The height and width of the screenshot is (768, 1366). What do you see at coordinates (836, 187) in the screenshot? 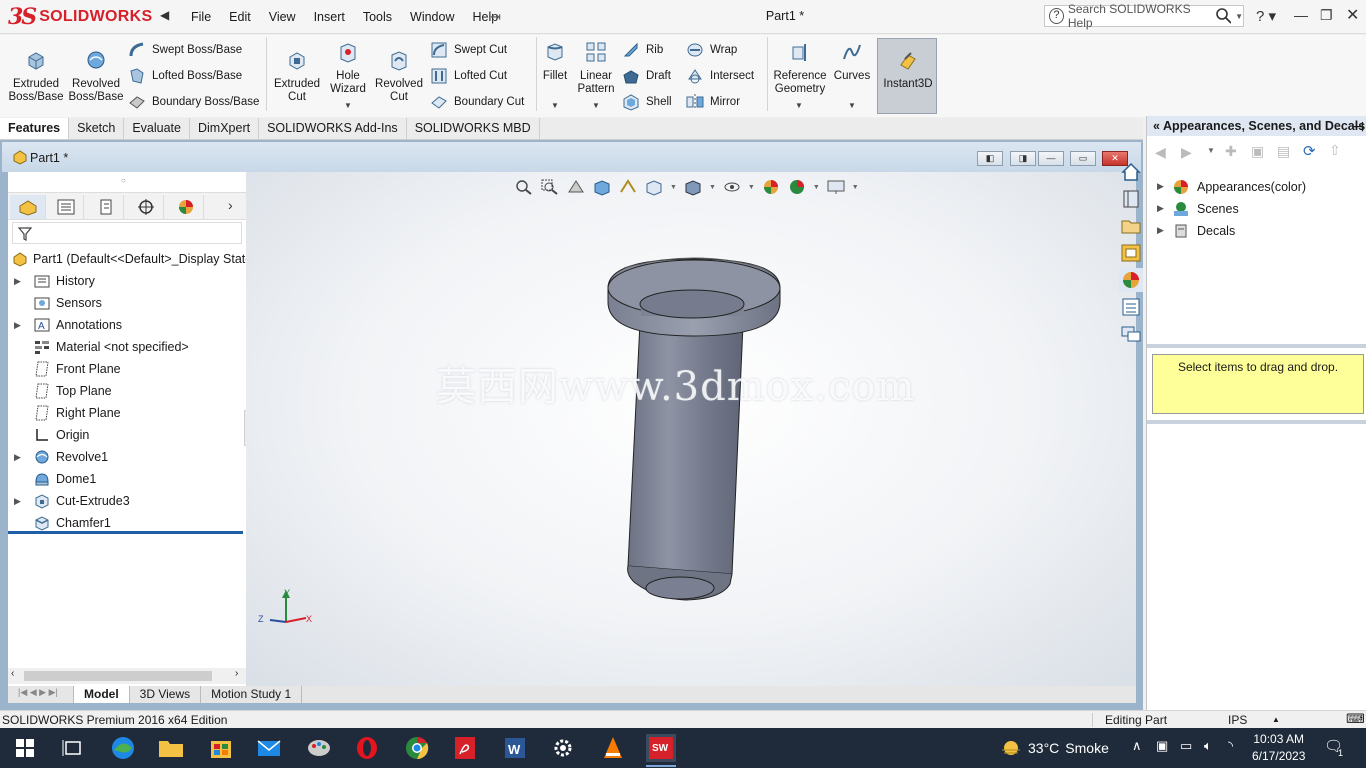
I see `view-settings-icon` at bounding box center [836, 187].